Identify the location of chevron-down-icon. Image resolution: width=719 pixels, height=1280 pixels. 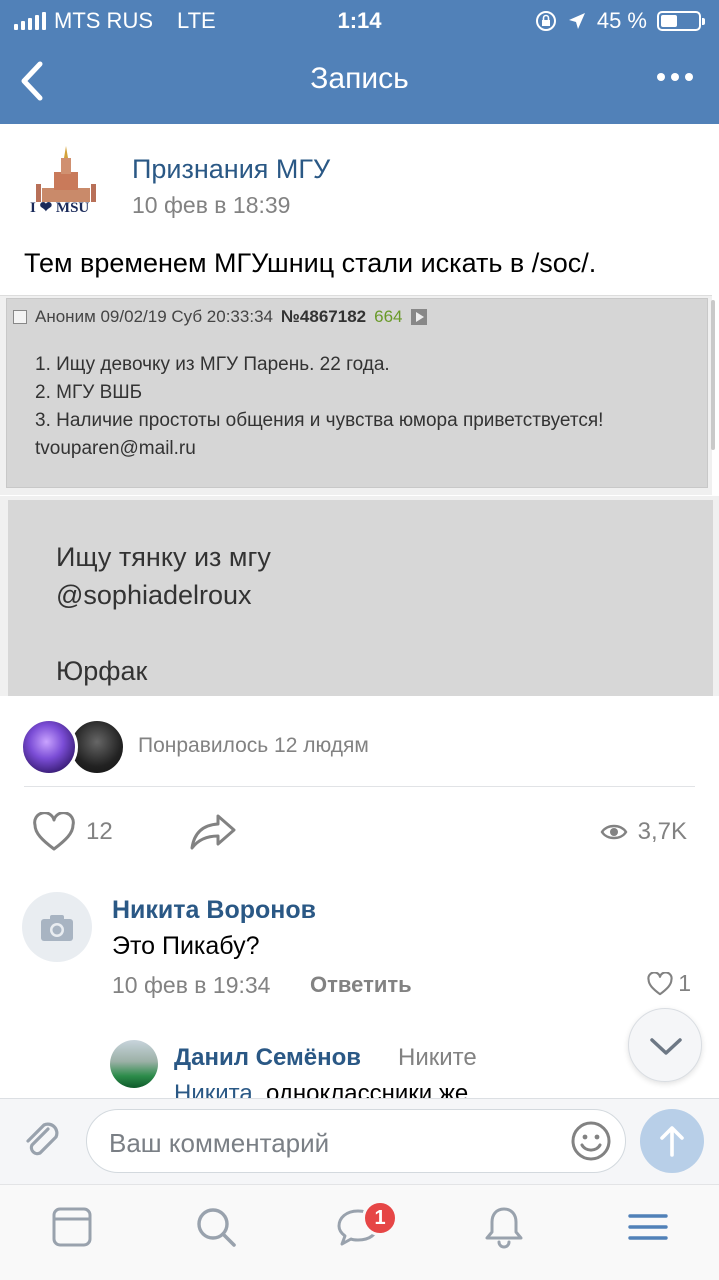
(666, 1046).